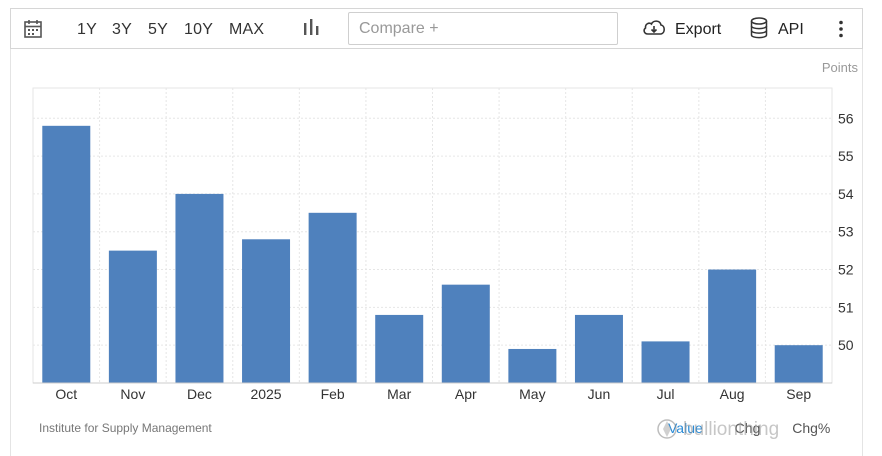  I want to click on y-tick-label: 53, so click(846, 232).